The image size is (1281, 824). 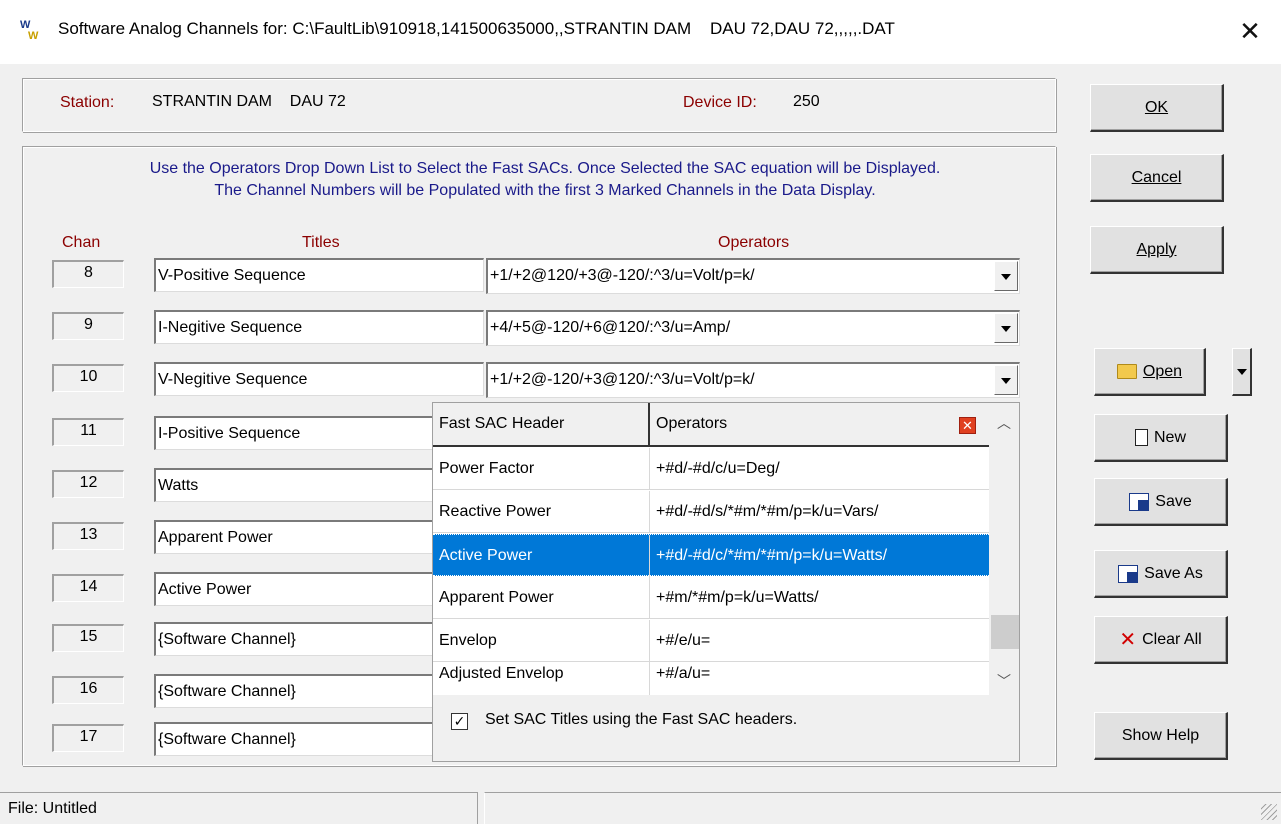 I want to click on chan-column-header: Chan, so click(x=81, y=242).